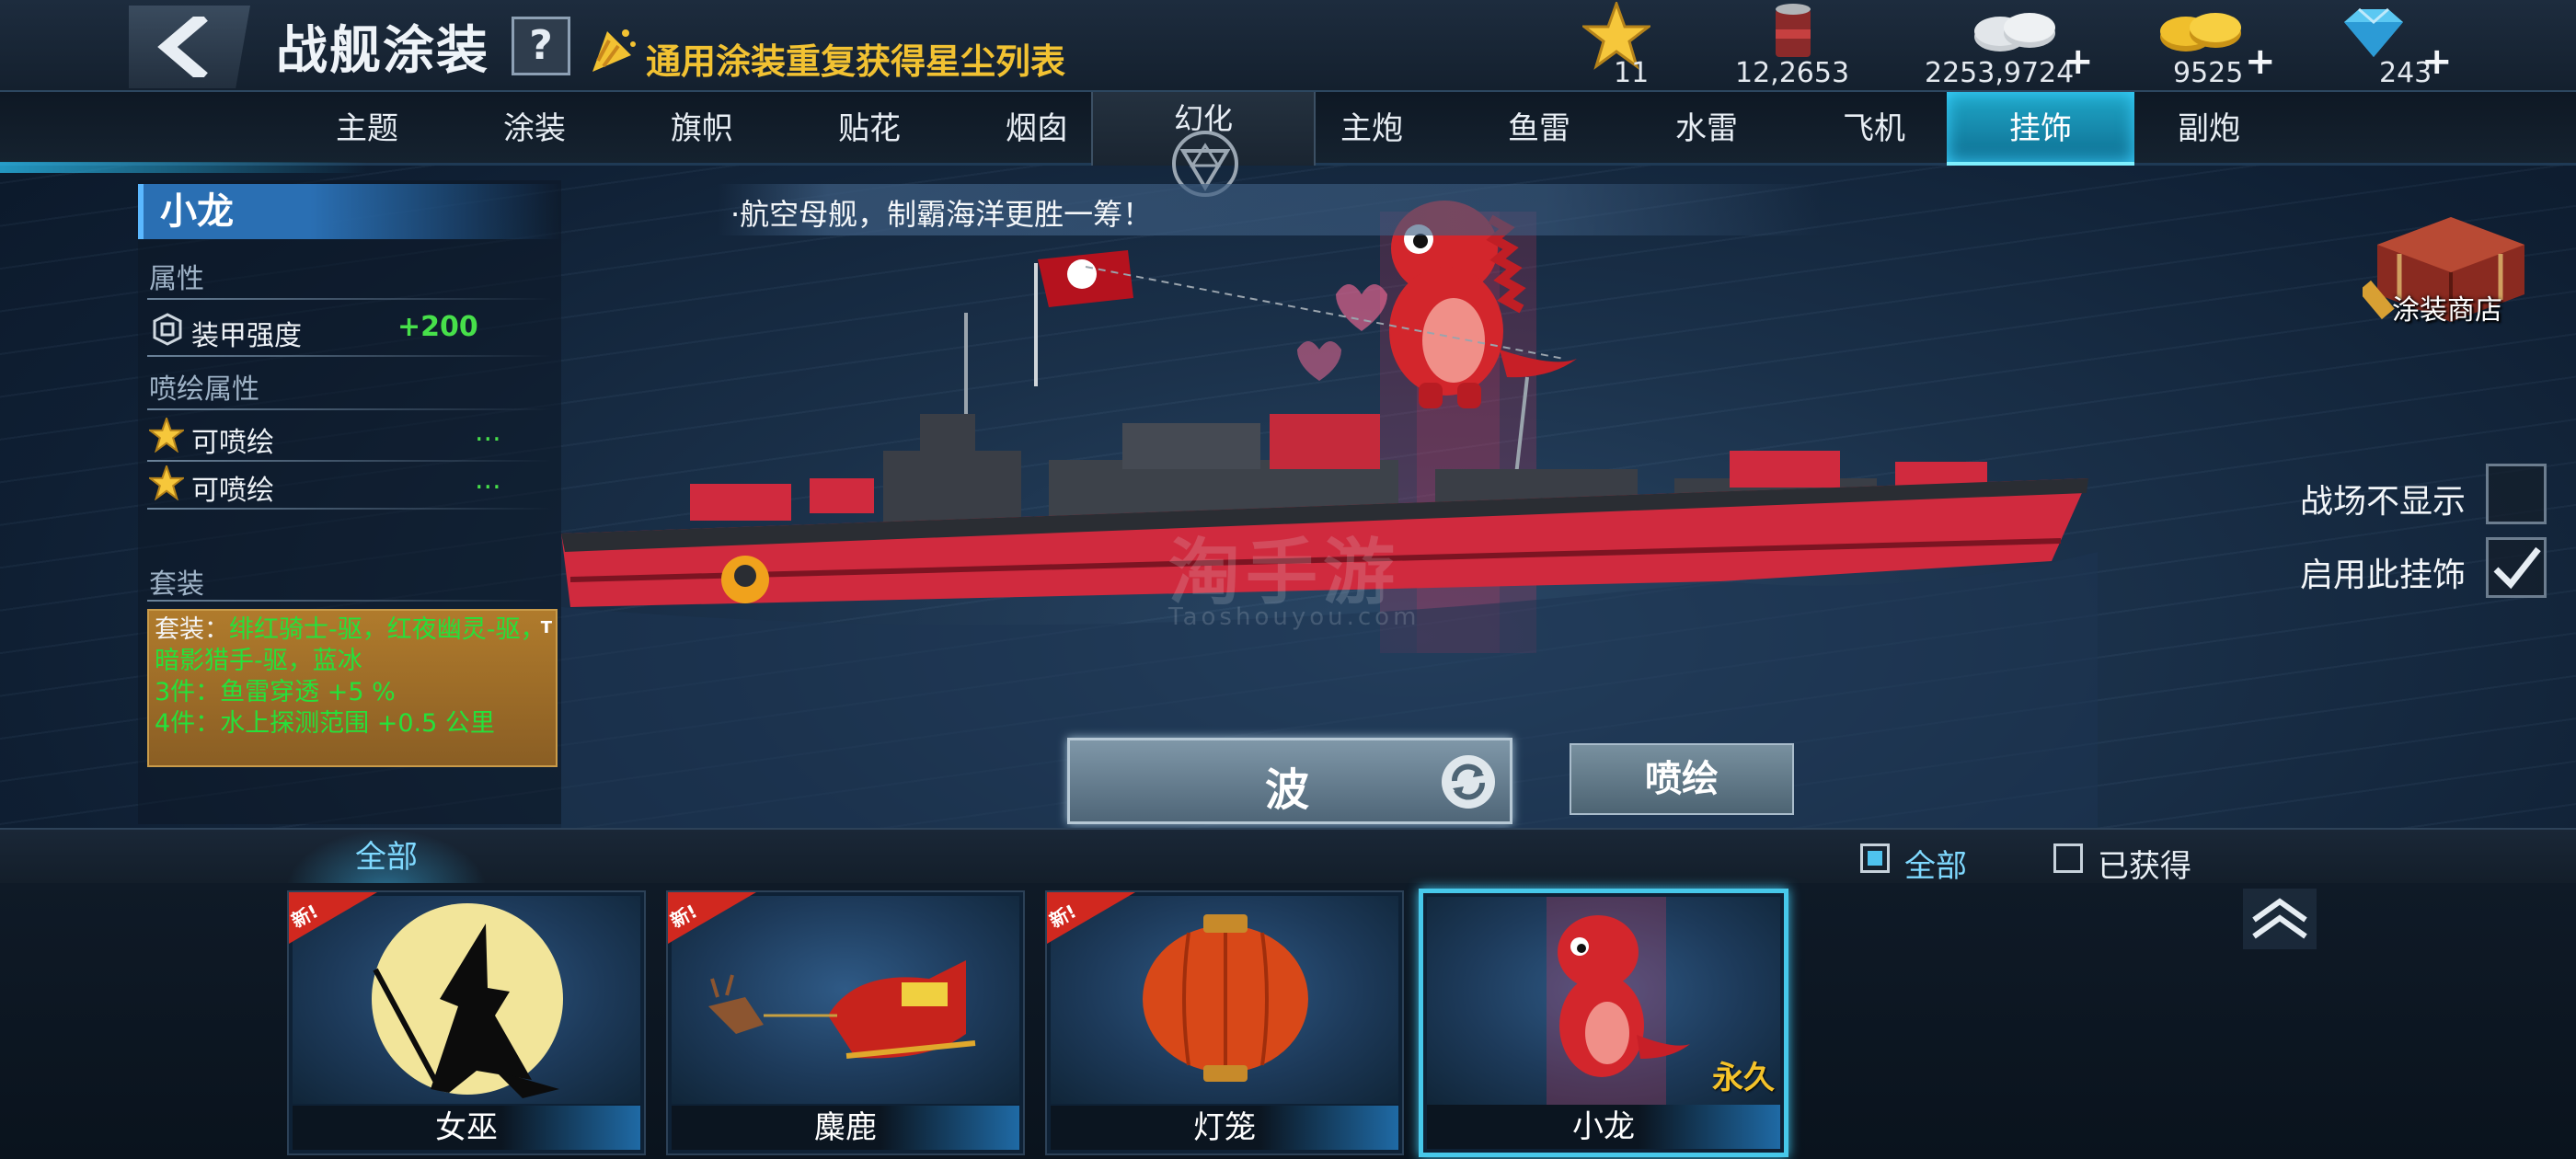  Describe the element at coordinates (1288, 856) in the screenshot. I see `filter-bar: 全部 全部 已获得` at that location.